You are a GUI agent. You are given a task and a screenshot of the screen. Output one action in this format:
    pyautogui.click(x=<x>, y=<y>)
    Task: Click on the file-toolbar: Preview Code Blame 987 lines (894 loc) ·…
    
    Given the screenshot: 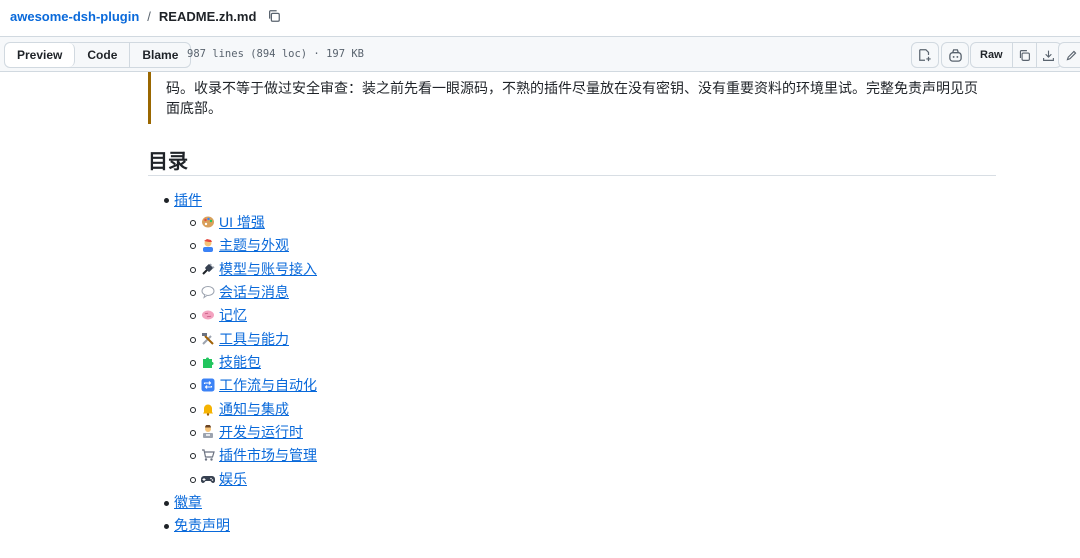 What is the action you would take?
    pyautogui.click(x=540, y=54)
    